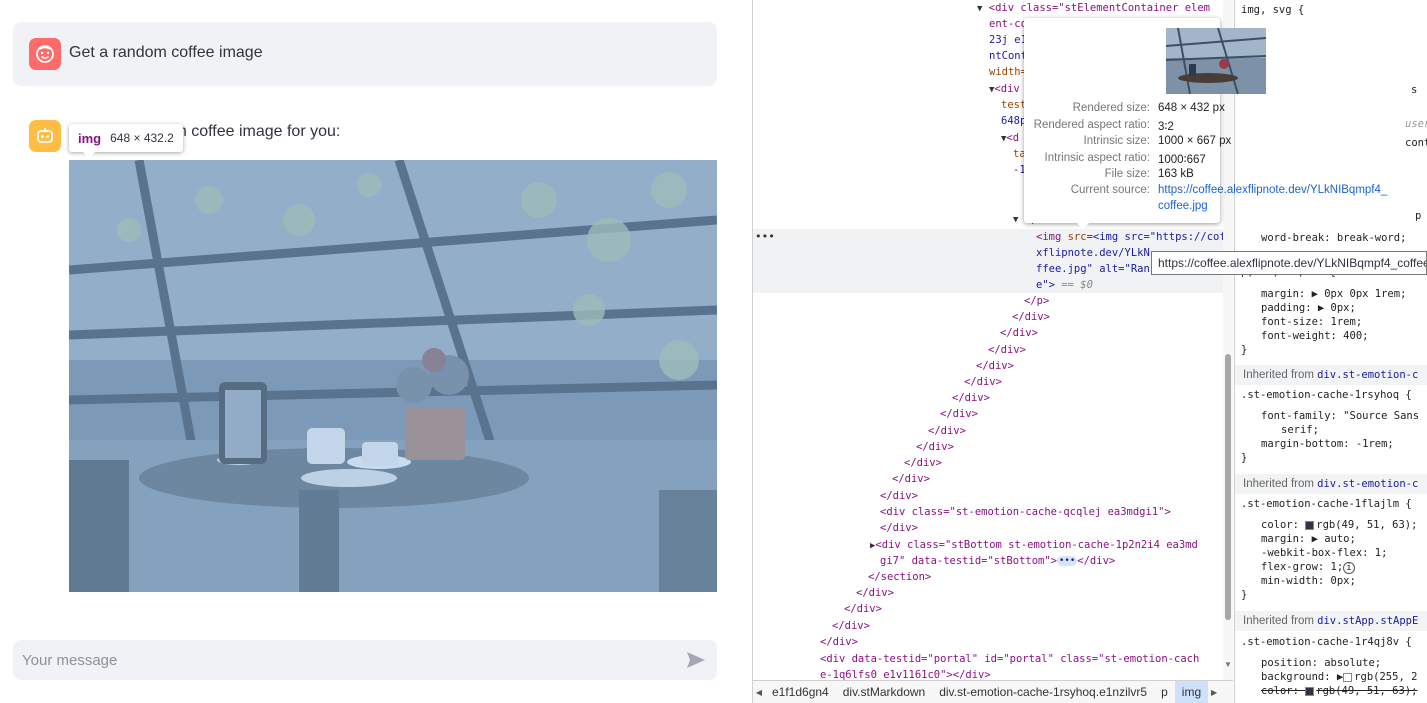  I want to click on current-source-link-cont: coffee.jpg, so click(1183, 206).